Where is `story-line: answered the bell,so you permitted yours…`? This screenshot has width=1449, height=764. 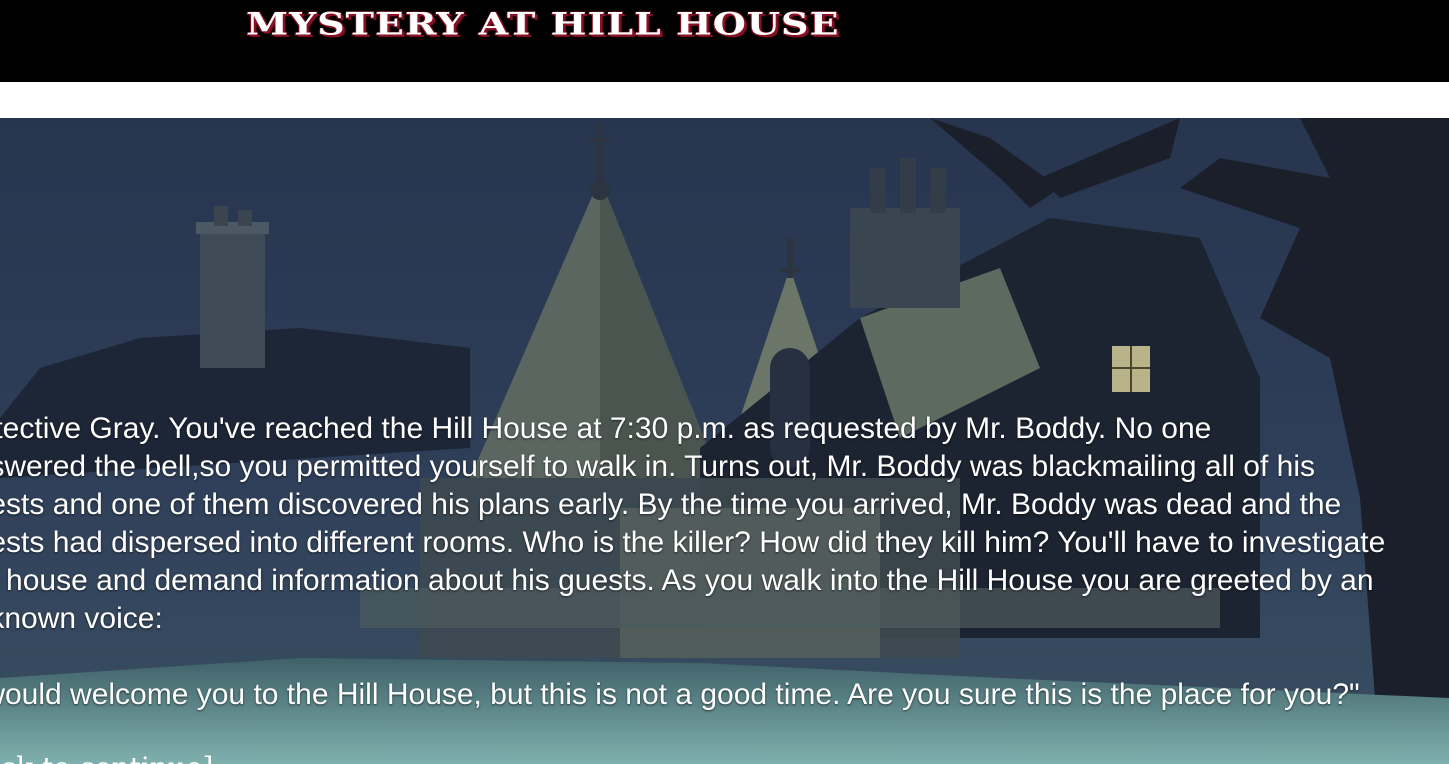 story-line: answered the bell,so you permitted yours… is located at coordinates (657, 466).